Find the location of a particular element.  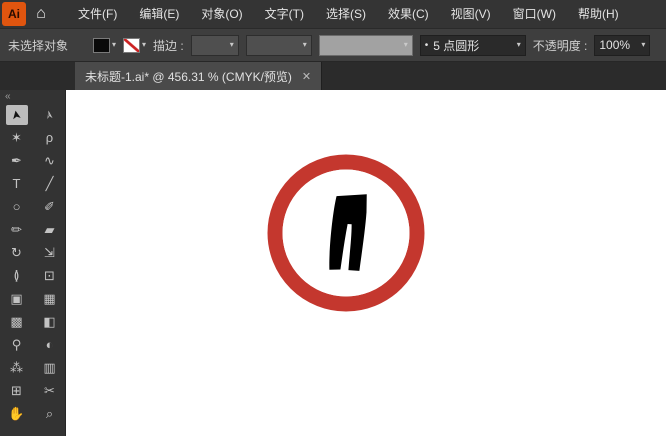

fill-color-dropdown: ▾ is located at coordinates (105, 45).